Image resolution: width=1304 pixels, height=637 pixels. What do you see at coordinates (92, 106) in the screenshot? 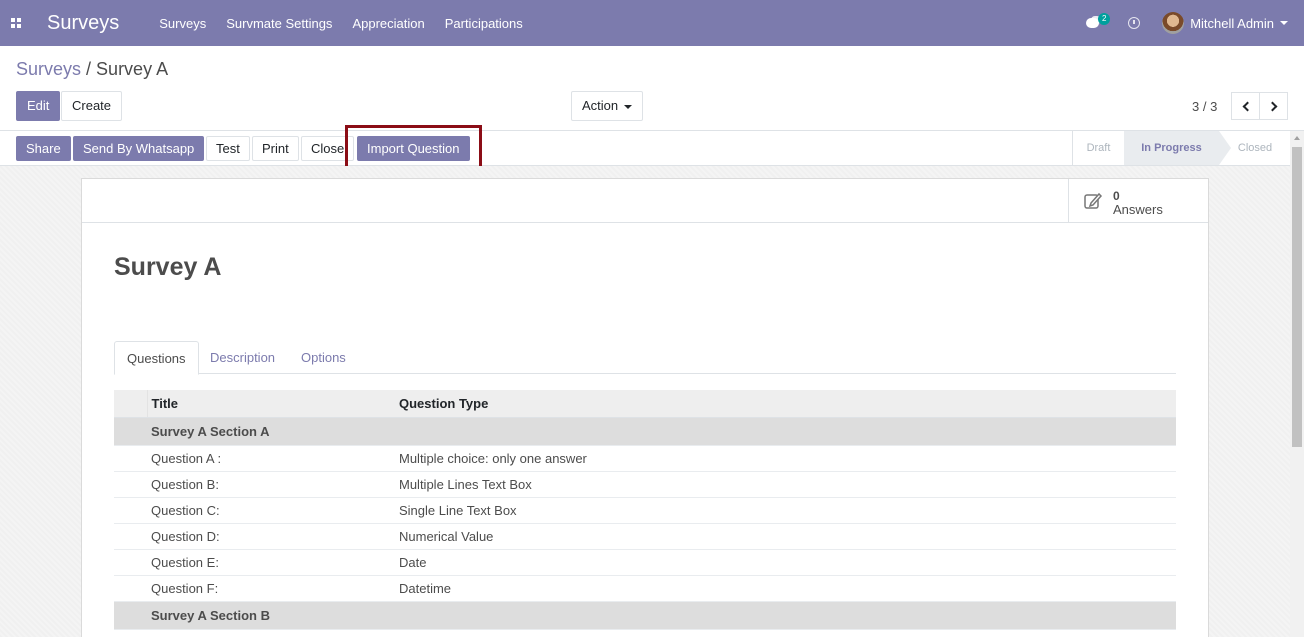
I see `create-button: Create` at bounding box center [92, 106].